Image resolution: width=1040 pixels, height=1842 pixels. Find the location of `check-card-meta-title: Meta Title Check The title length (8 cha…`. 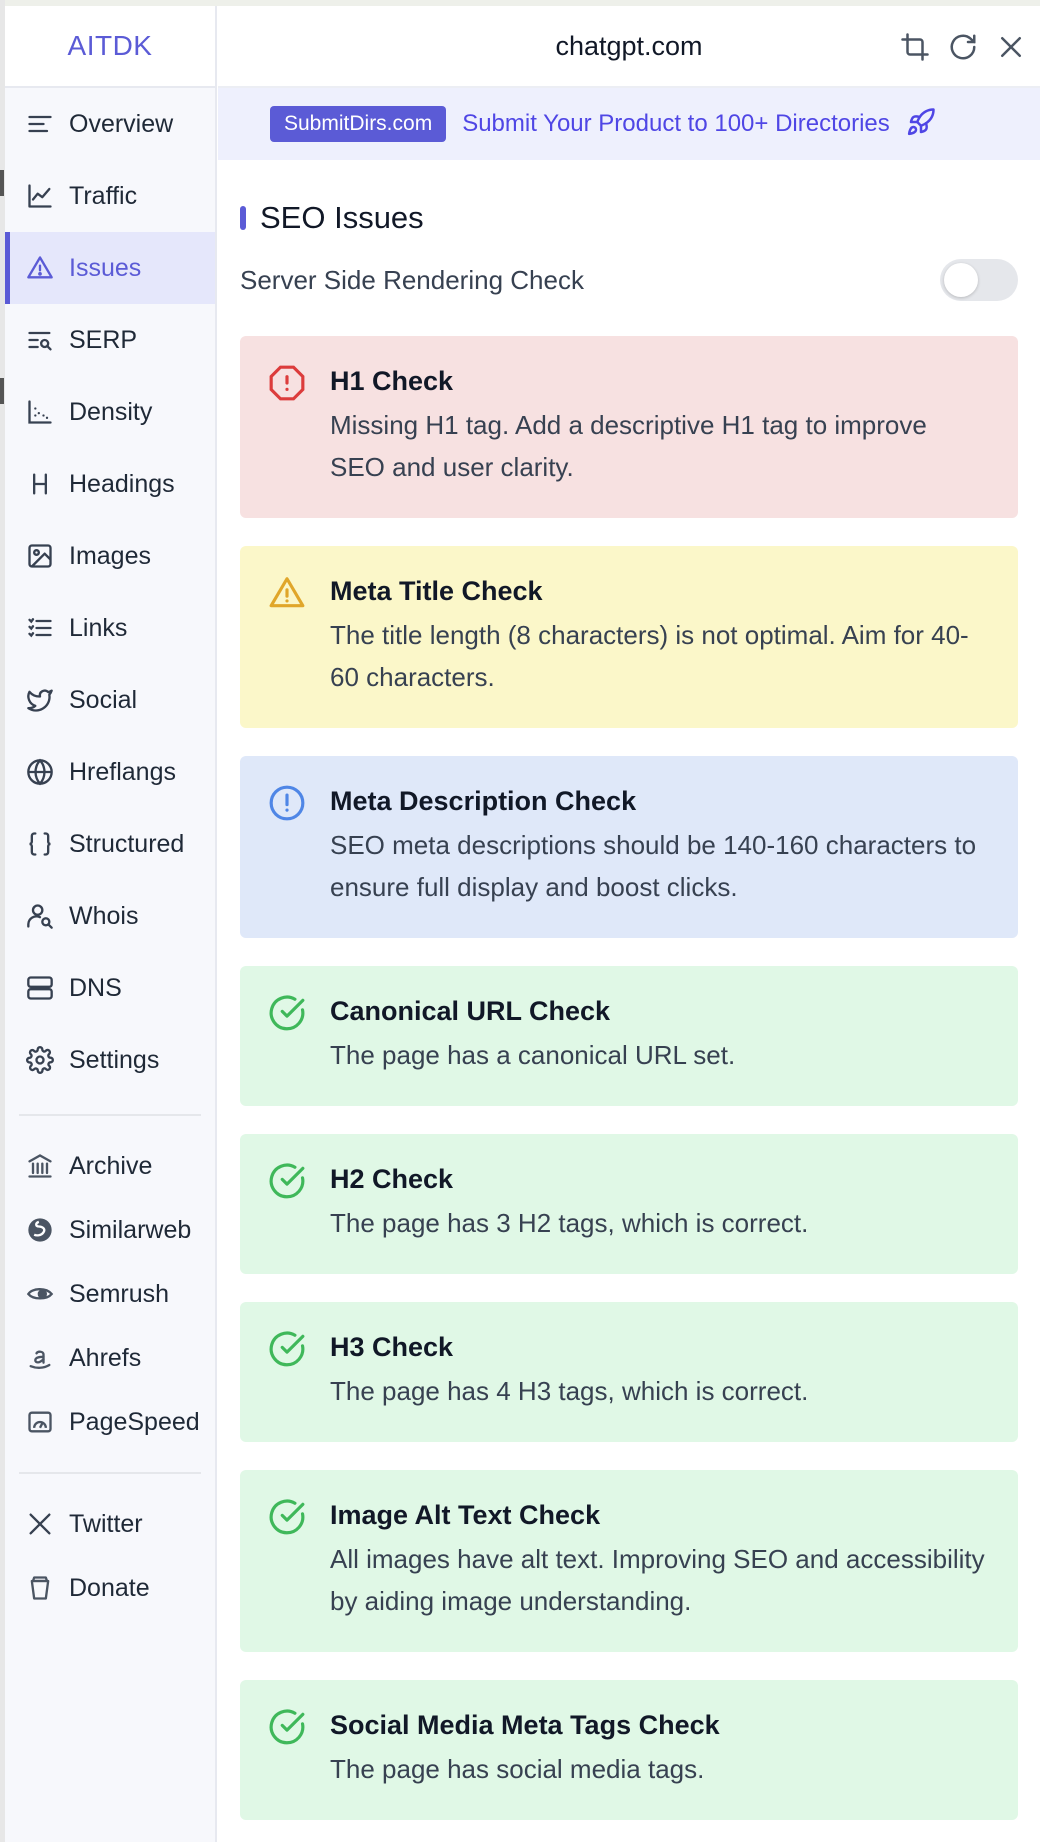

check-card-meta-title: Meta Title Check The title length (8 cha… is located at coordinates (629, 637).